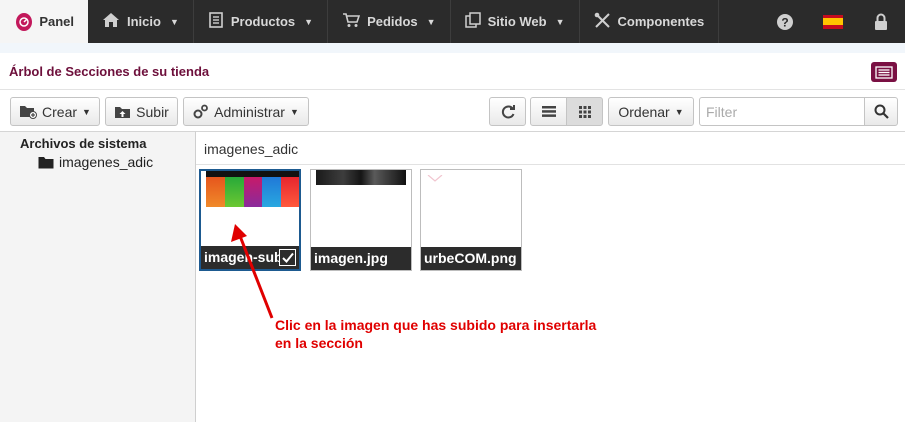  I want to click on upload-icon, so click(123, 112).